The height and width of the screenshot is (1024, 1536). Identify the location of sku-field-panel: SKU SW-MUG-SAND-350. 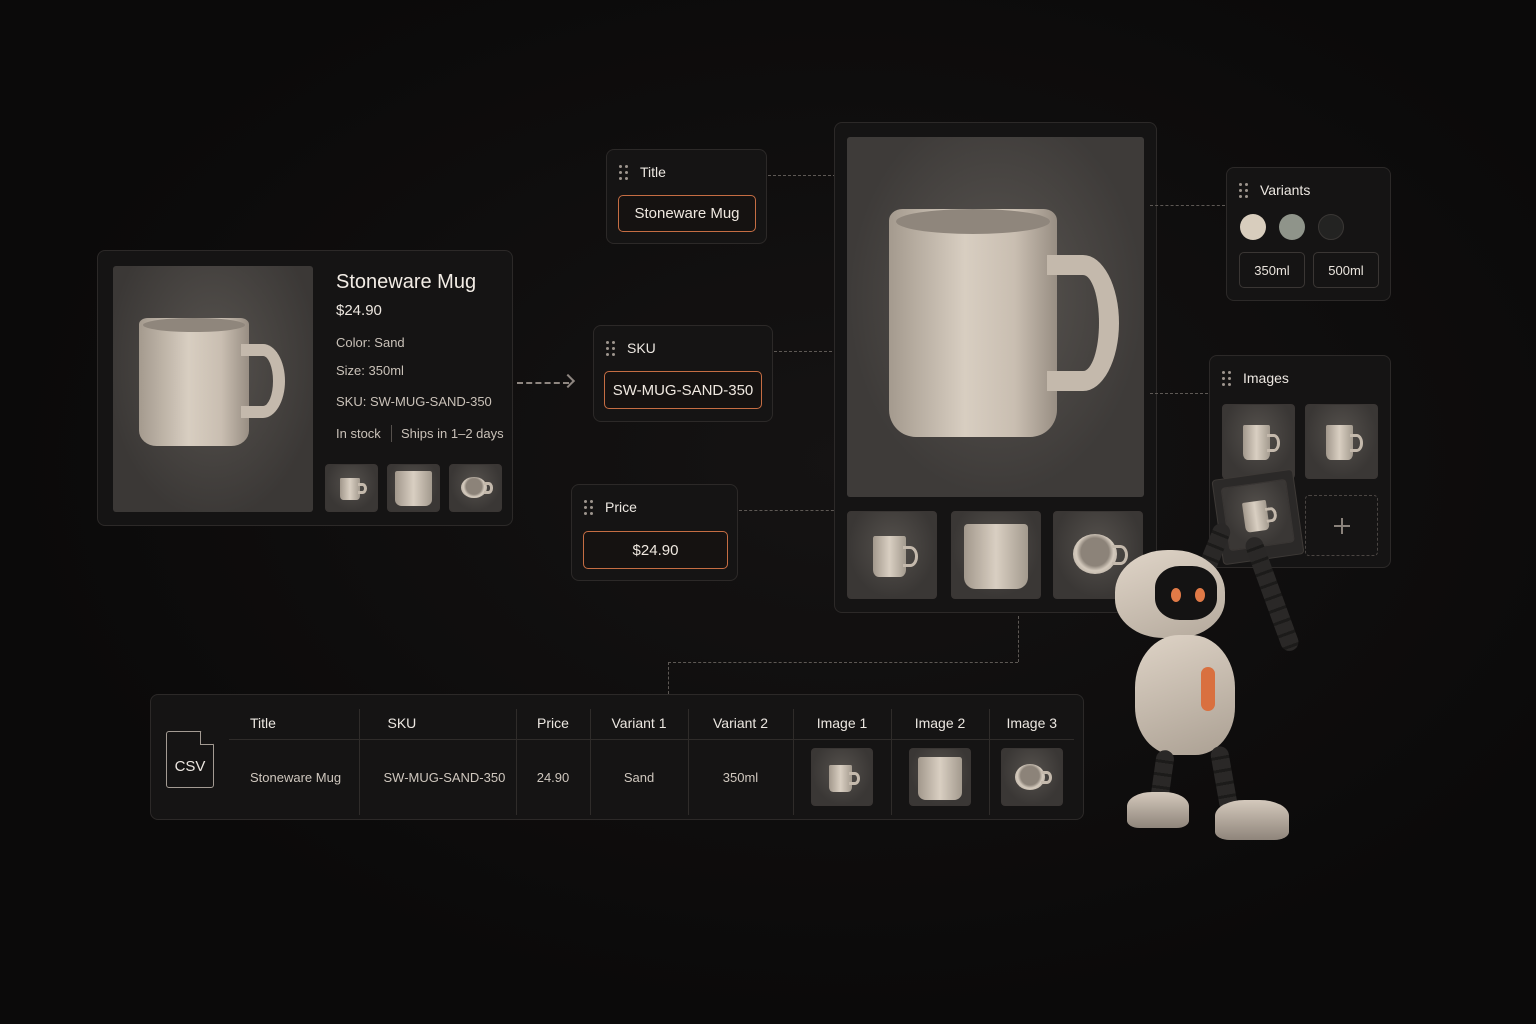
(683, 373).